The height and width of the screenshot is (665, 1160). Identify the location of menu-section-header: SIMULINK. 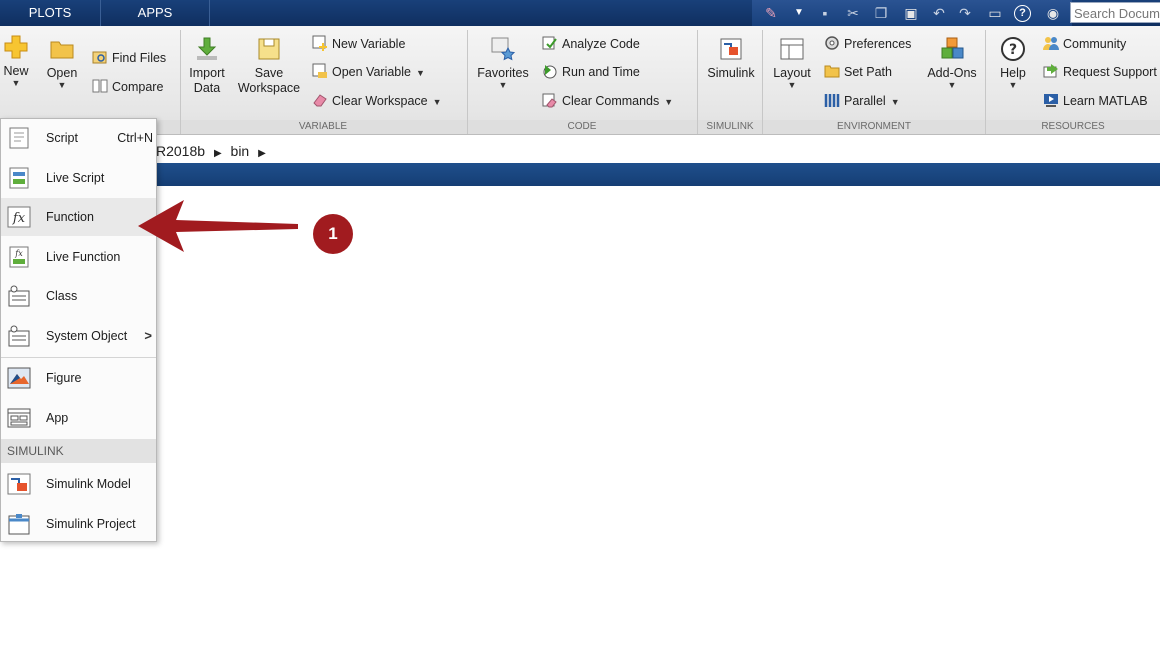
(78, 451).